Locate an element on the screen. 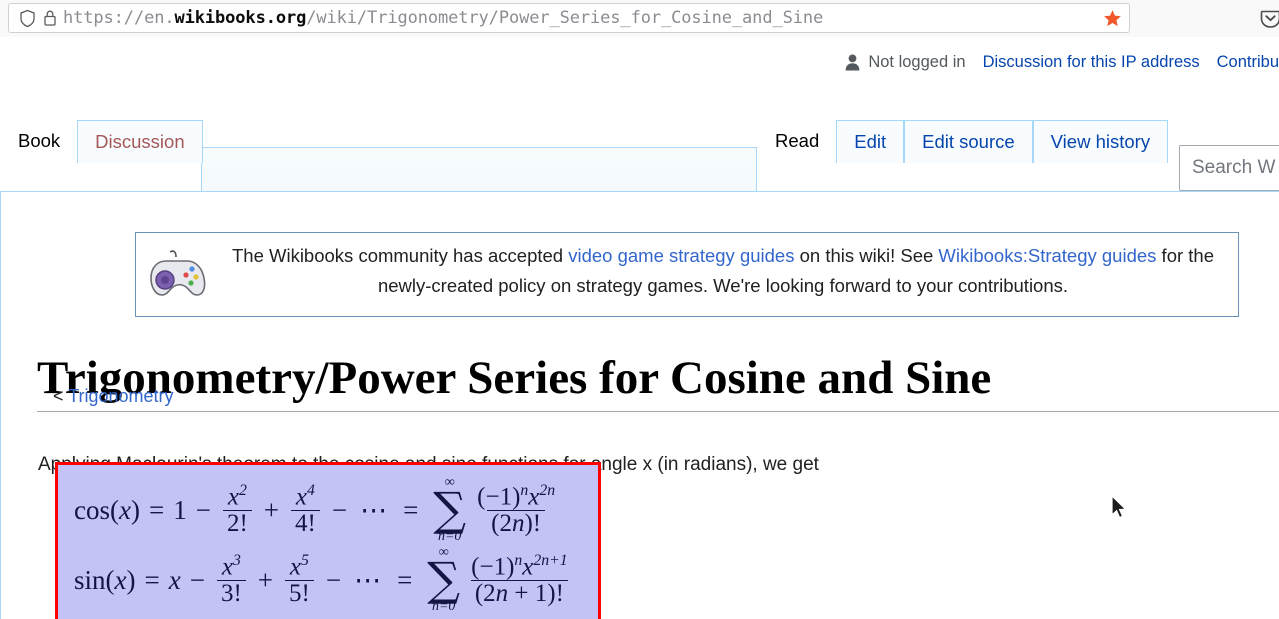 Image resolution: width=1279 pixels, height=619 pixels. namespace-tabs: Book Discussion is located at coordinates (101, 136).